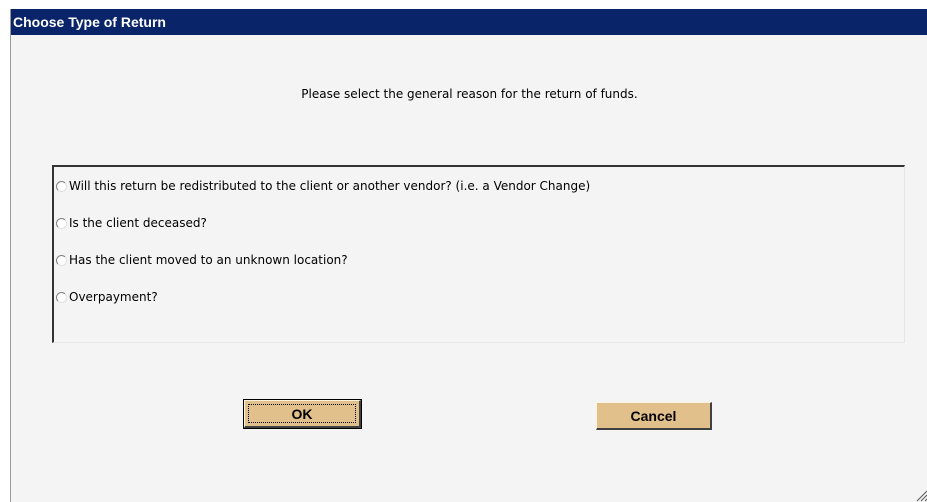 This screenshot has width=927, height=502. I want to click on resize-grip-icon, so click(920, 495).